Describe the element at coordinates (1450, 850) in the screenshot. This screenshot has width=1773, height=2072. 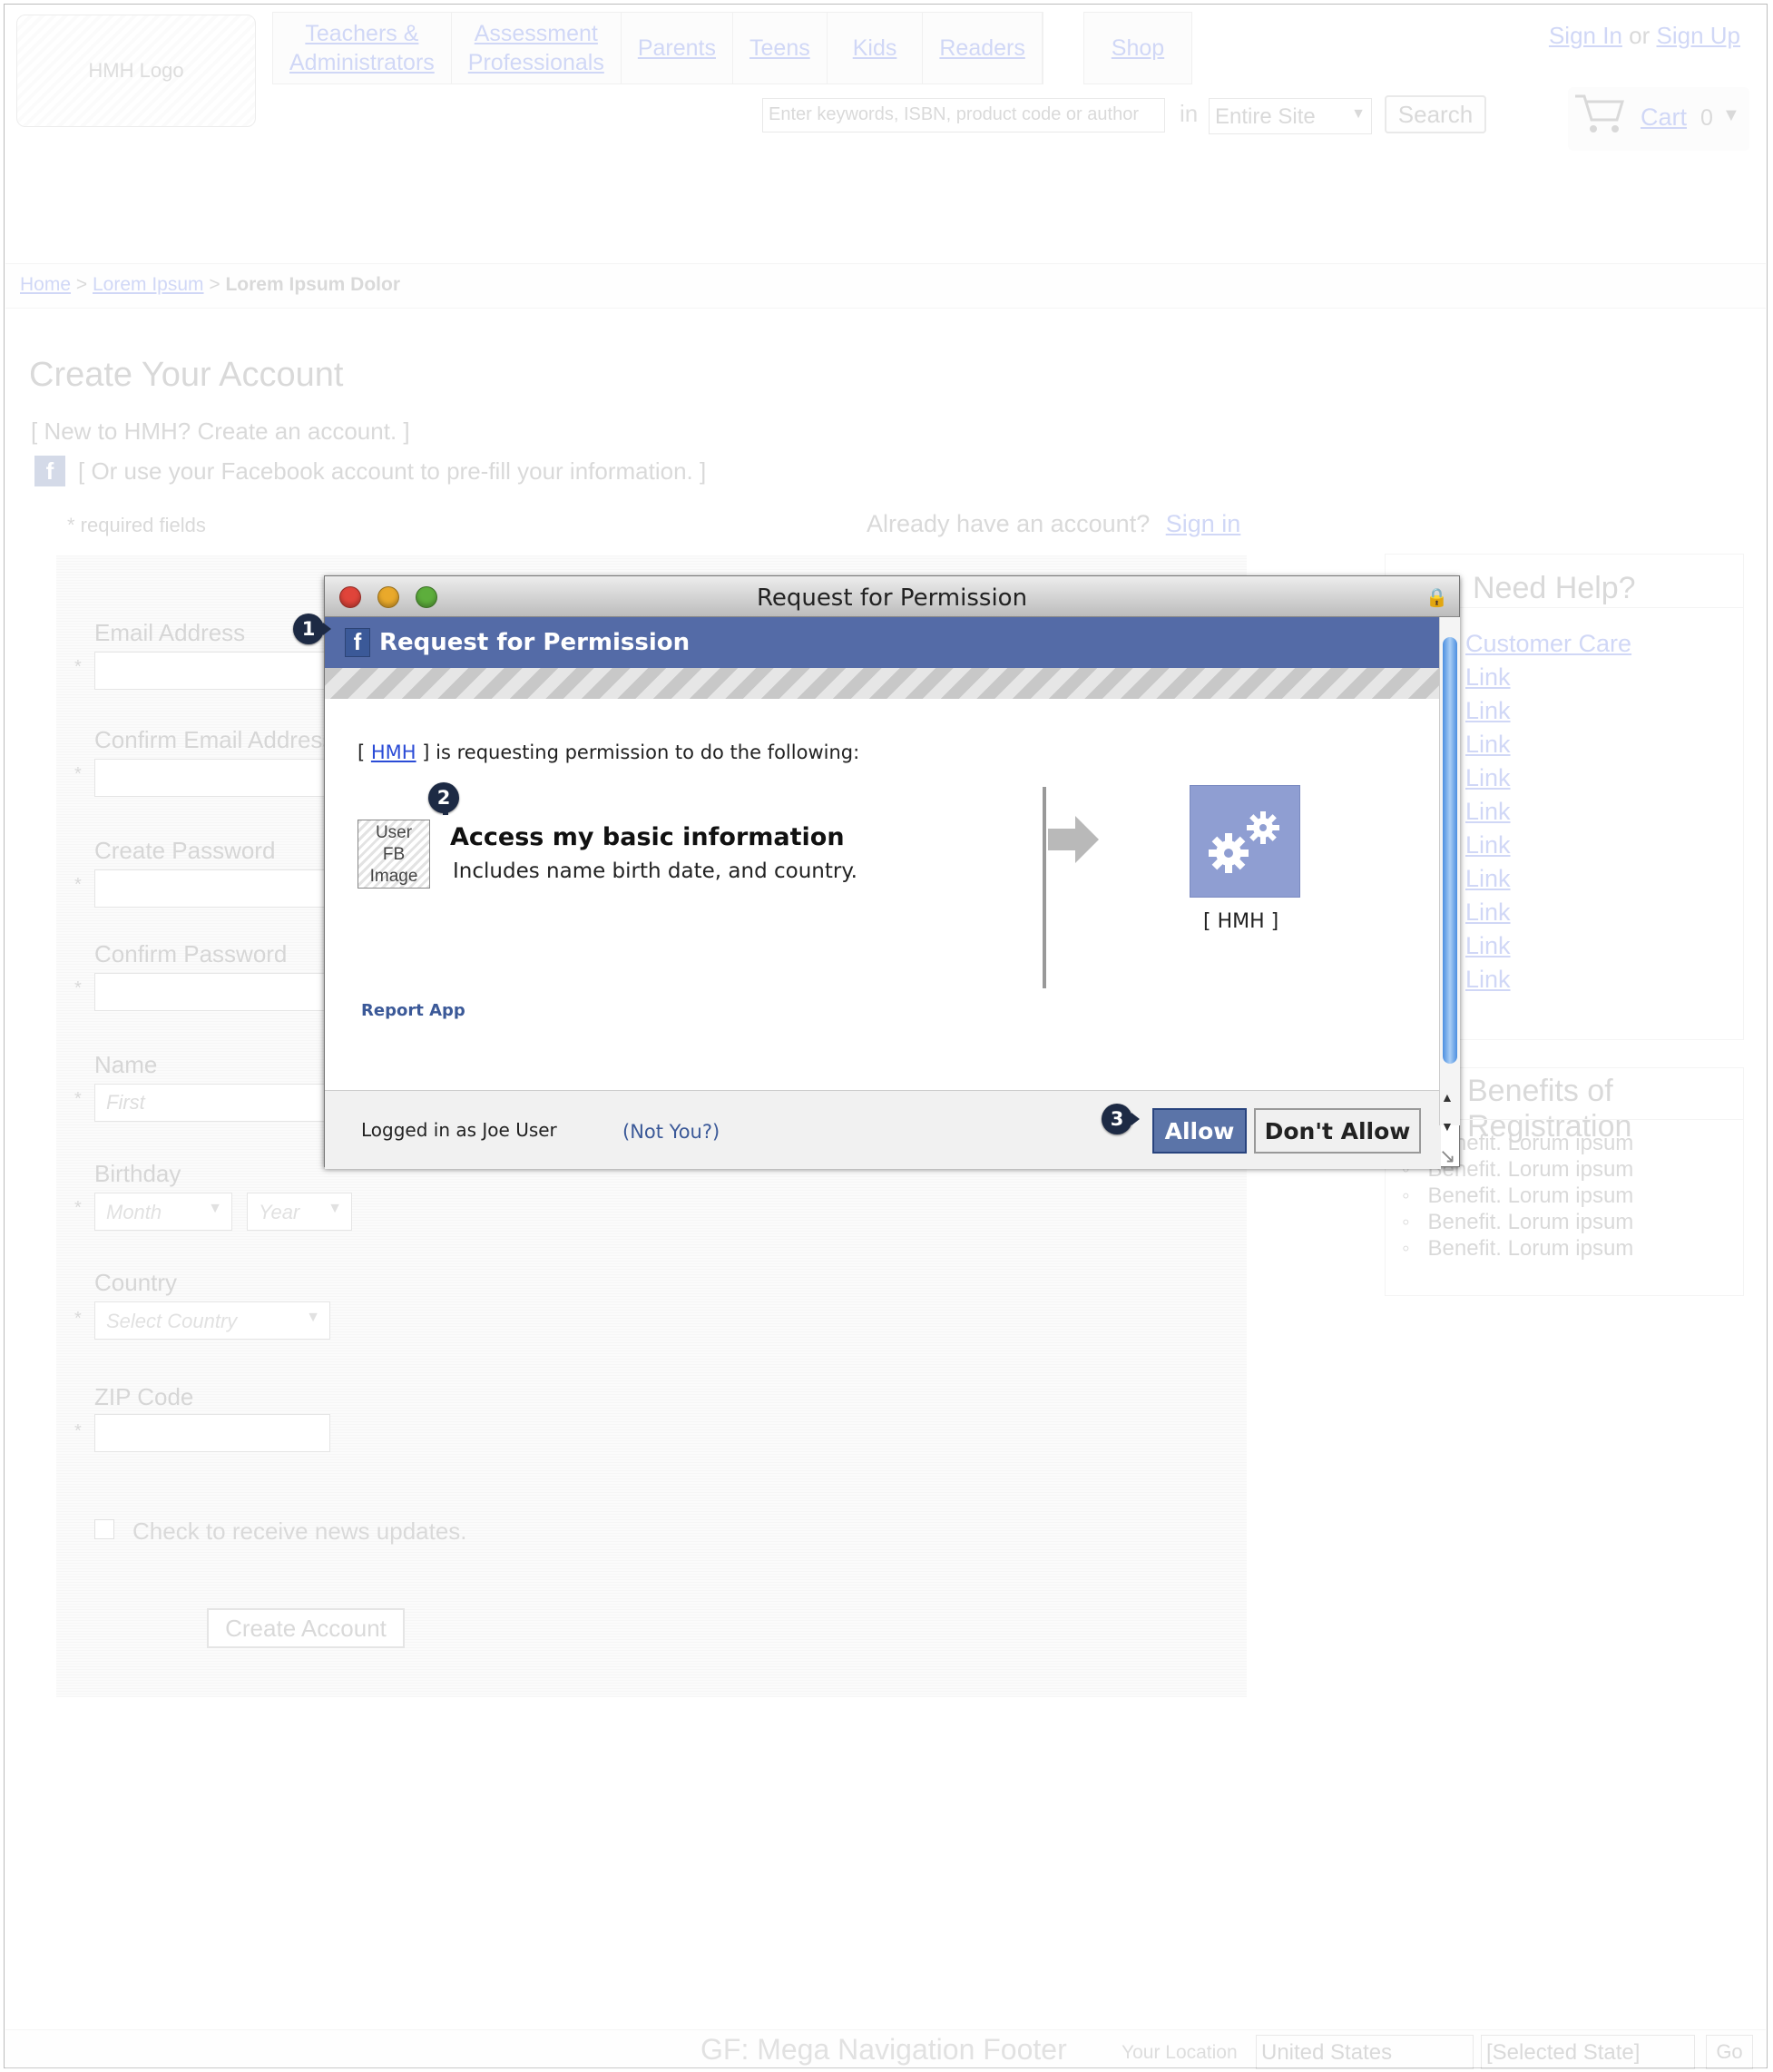
I see `scrollbar-thumb` at that location.